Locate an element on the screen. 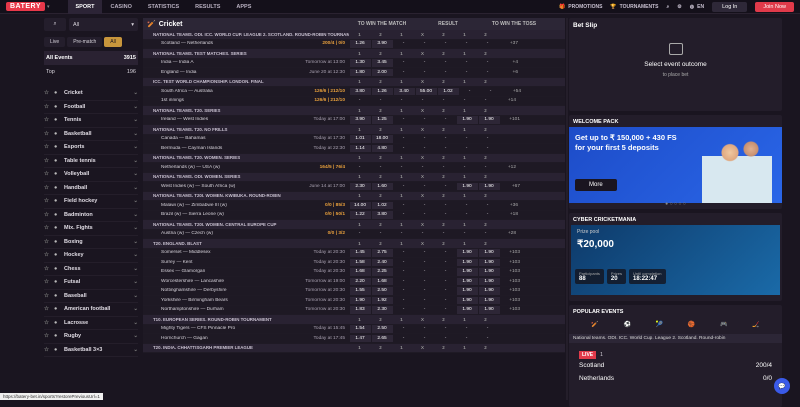 The image size is (800, 407). more-markets: +54 is located at coordinates (511, 91).